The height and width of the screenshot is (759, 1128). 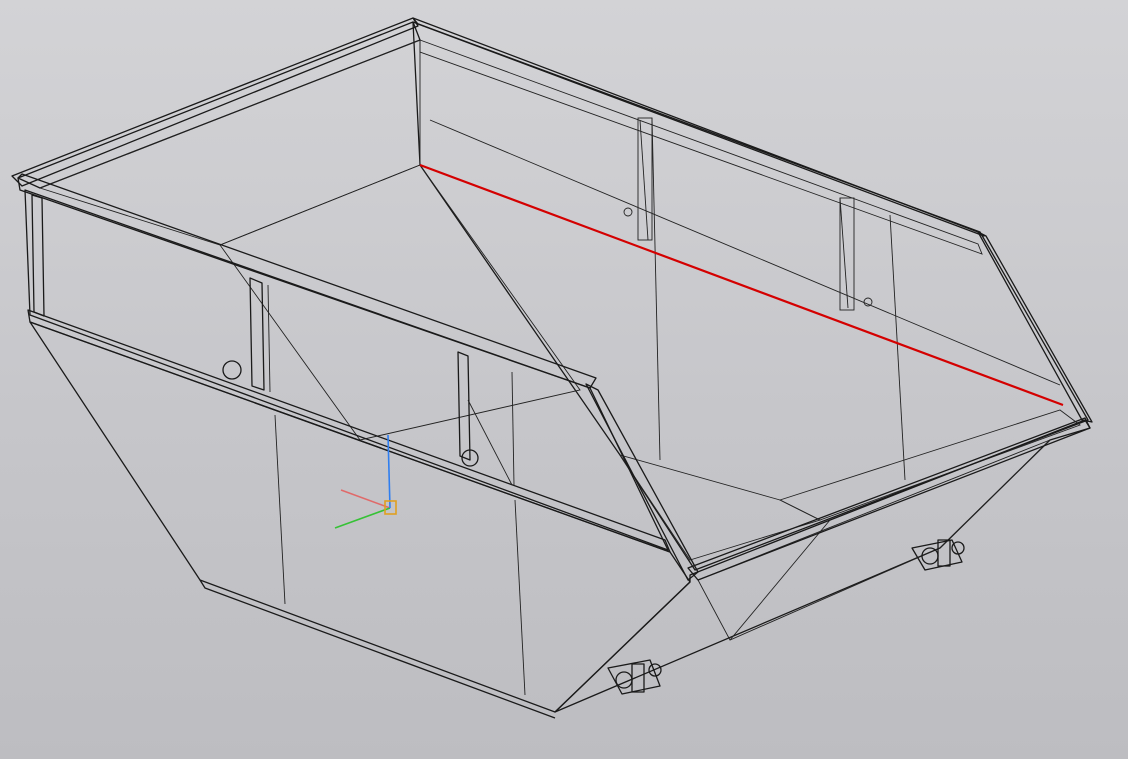 I want to click on gusset-line, so click(x=490, y=442).